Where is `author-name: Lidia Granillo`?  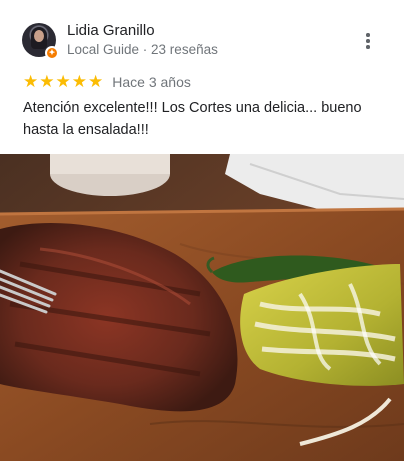 author-name: Lidia Granillo is located at coordinates (142, 31).